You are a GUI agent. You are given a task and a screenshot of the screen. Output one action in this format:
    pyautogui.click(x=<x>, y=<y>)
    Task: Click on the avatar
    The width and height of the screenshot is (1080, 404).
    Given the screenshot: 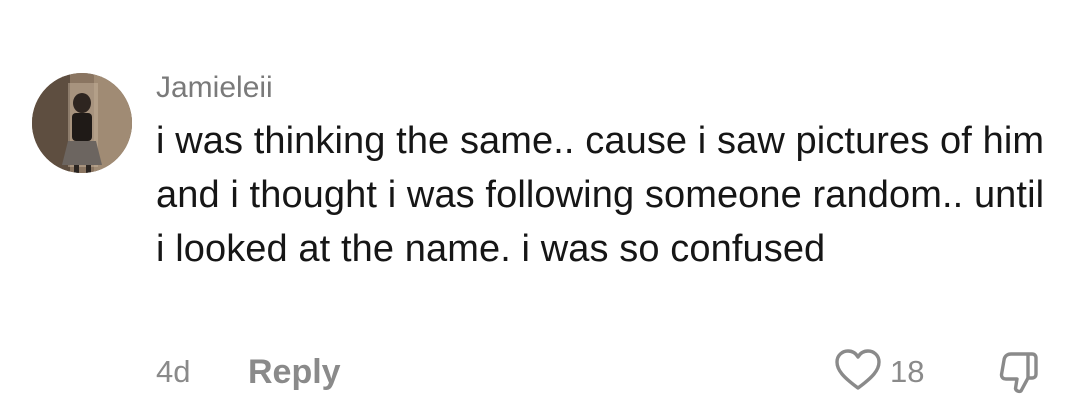 What is the action you would take?
    pyautogui.click(x=82, y=123)
    